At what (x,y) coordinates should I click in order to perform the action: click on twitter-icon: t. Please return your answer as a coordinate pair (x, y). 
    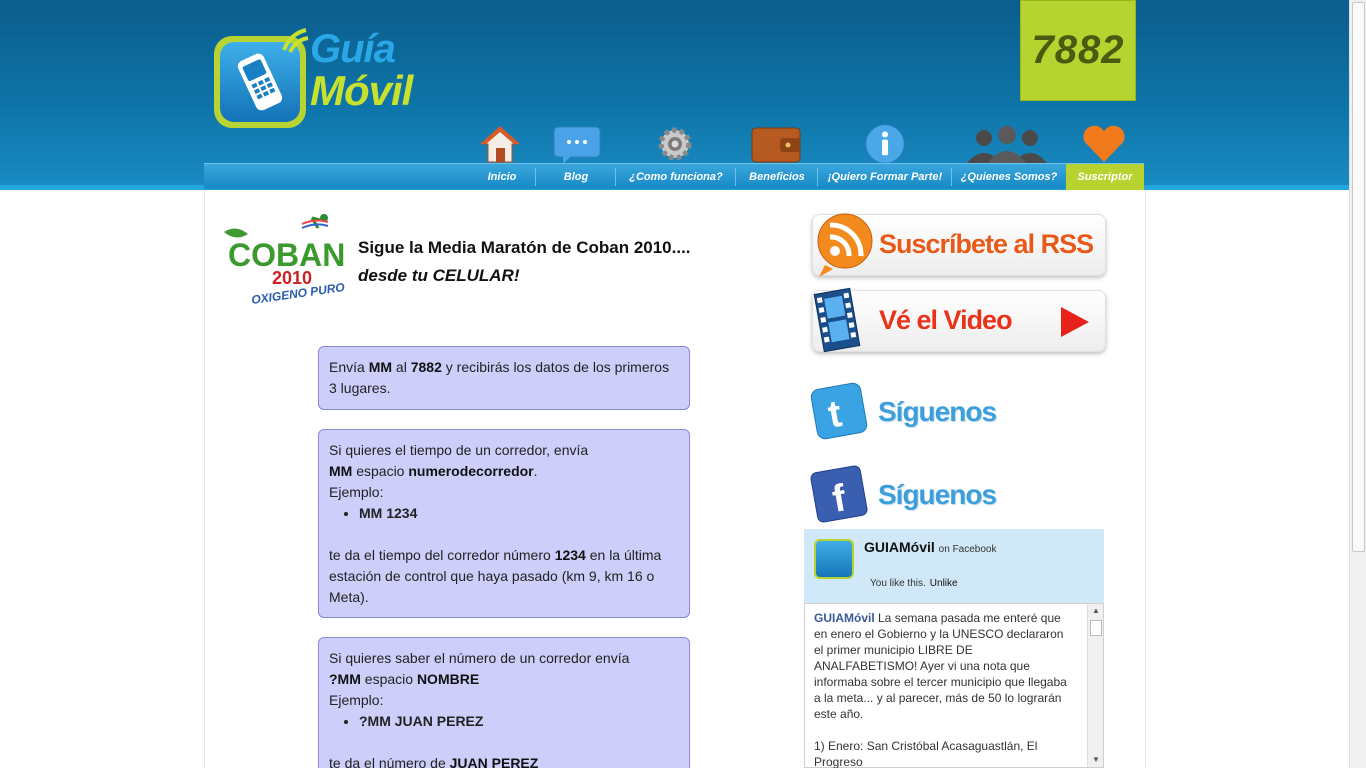
    Looking at the image, I should click on (839, 411).